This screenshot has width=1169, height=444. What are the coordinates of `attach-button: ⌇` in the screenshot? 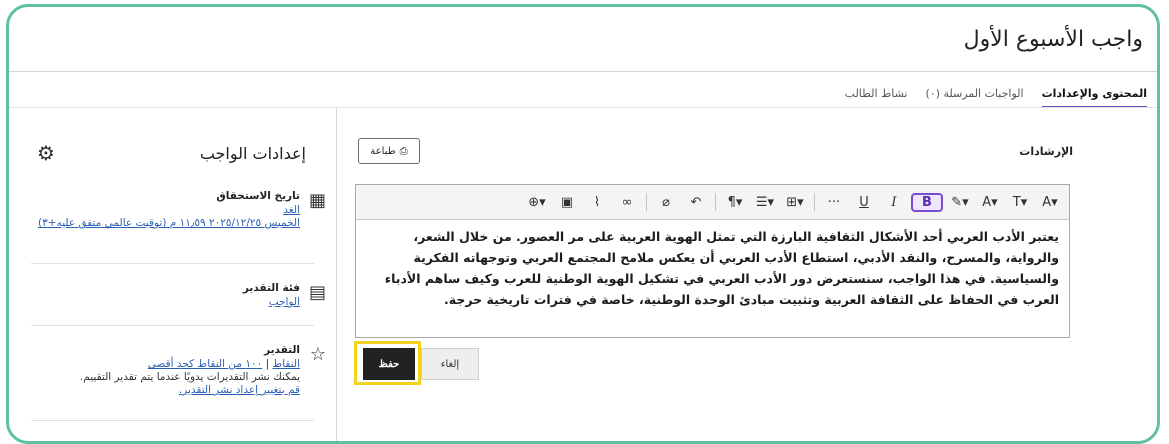 It's located at (597, 202).